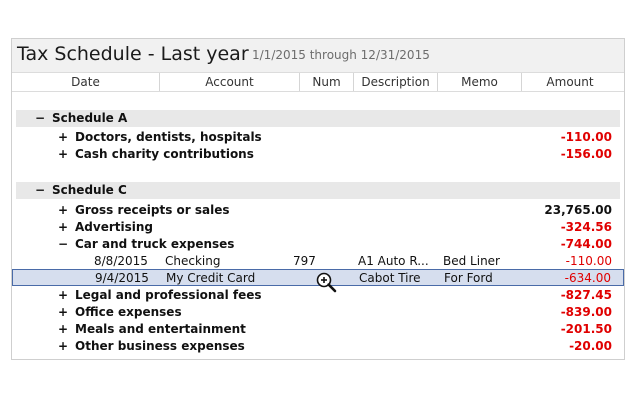 The height and width of the screenshot is (417, 640). What do you see at coordinates (160, 329) in the screenshot?
I see `category-label: Meals and entertainment` at bounding box center [160, 329].